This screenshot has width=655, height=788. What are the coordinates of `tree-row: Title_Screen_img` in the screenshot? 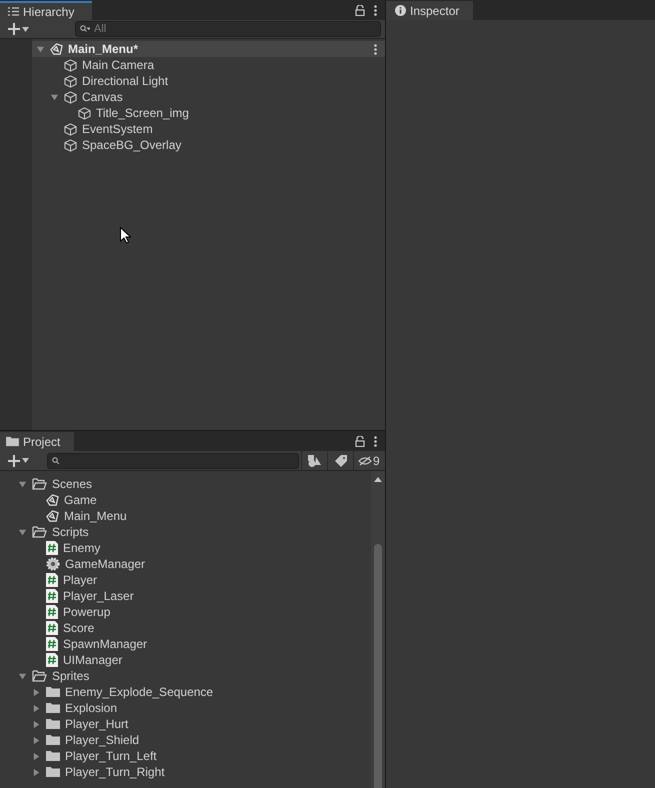 It's located at (208, 113).